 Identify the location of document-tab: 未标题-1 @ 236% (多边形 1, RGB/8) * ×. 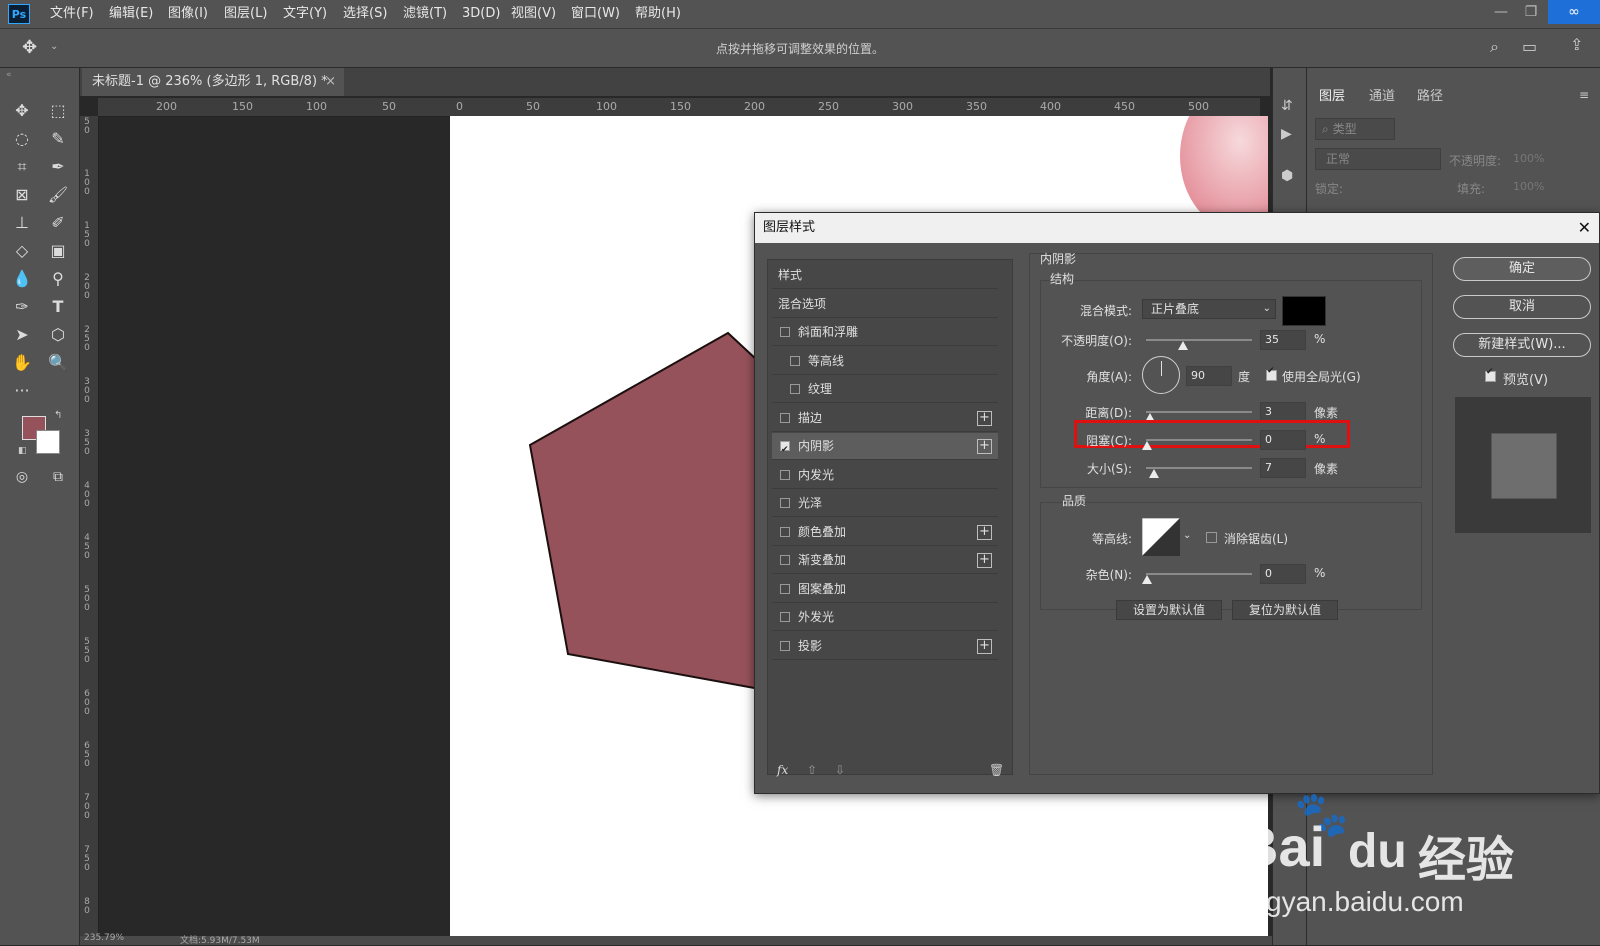
(213, 82).